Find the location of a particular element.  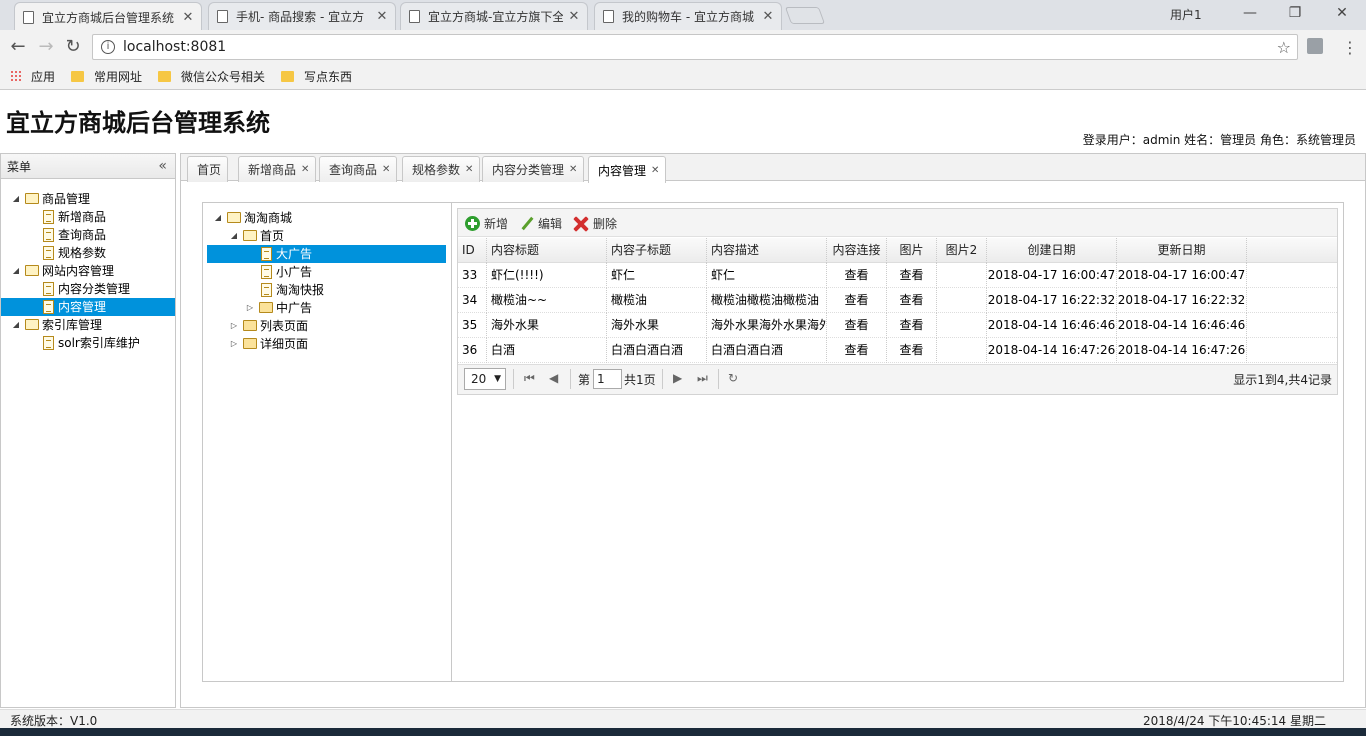

page-size-select: 20 ▼ is located at coordinates (485, 379).